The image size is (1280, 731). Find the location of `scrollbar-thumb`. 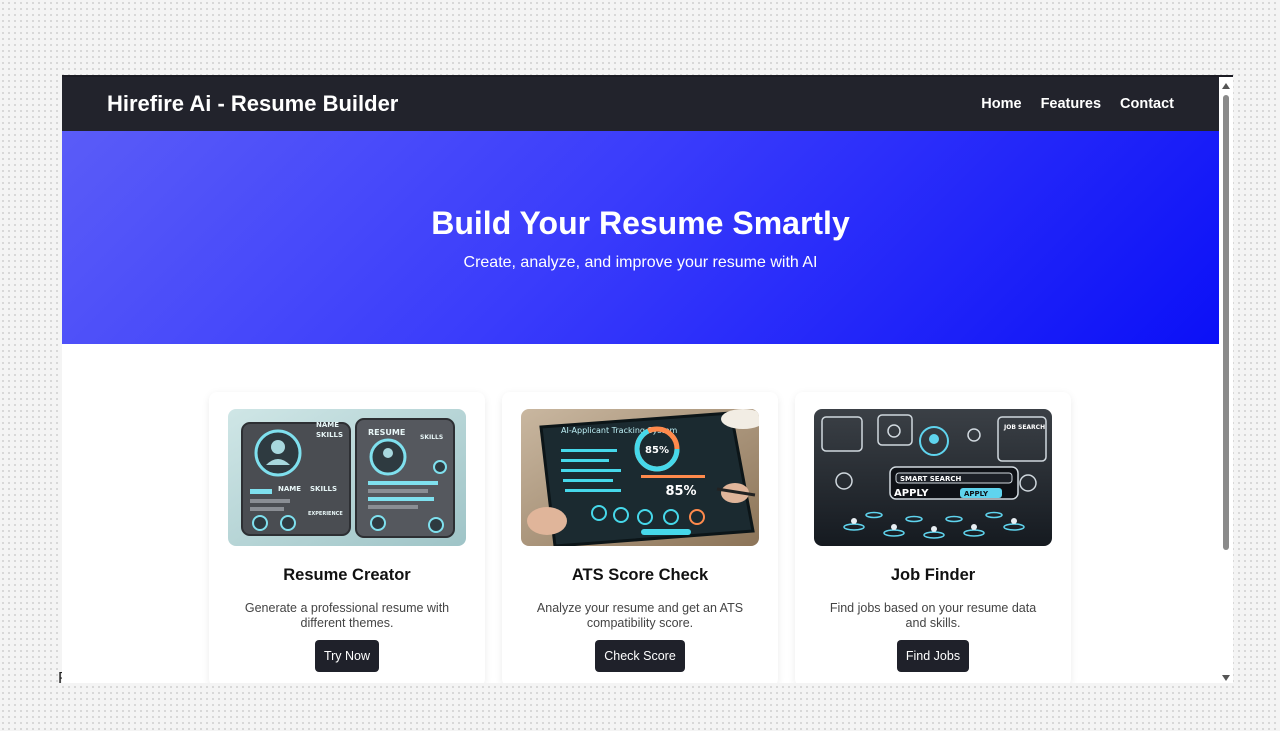

scrollbar-thumb is located at coordinates (1226, 322).